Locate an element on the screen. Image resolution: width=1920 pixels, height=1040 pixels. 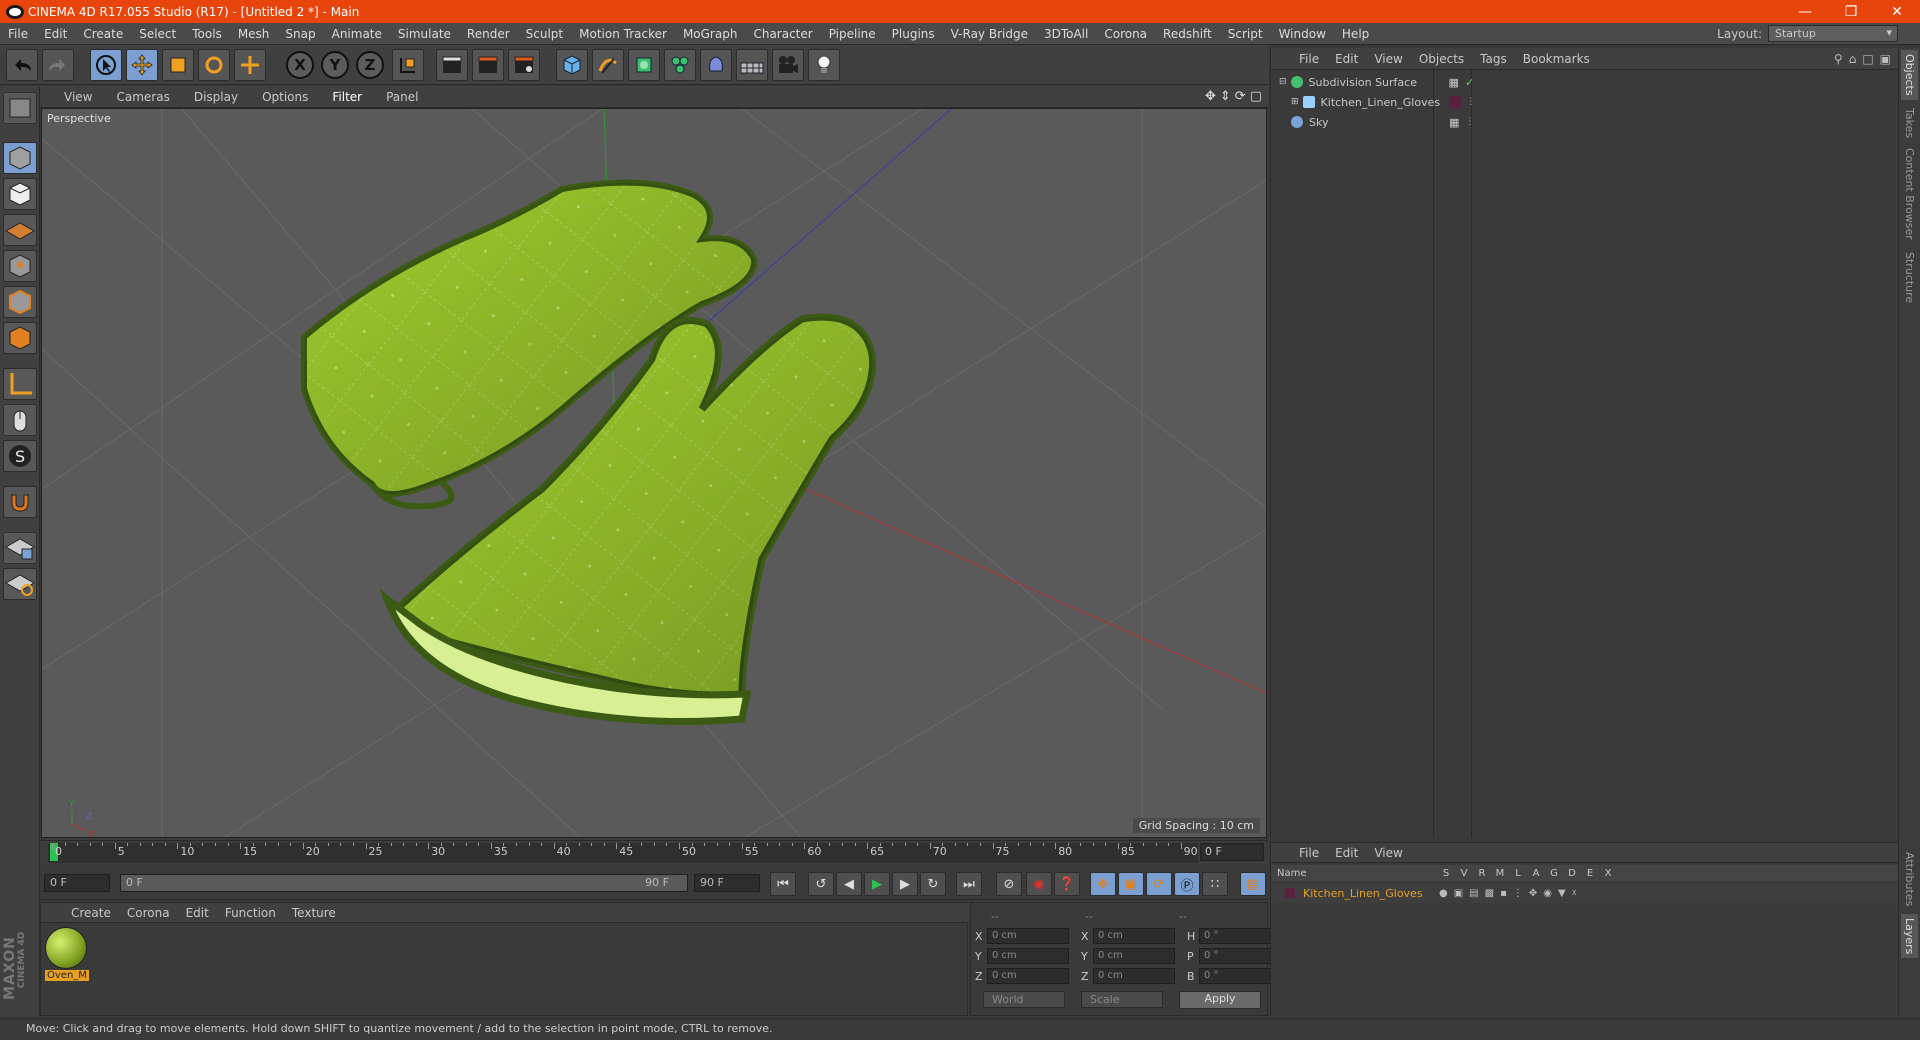
previous-frame-button: ◀ is located at coordinates (849, 884).